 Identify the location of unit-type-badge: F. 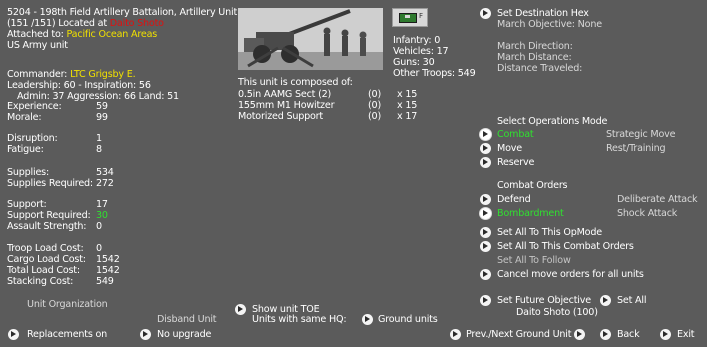
(410, 17).